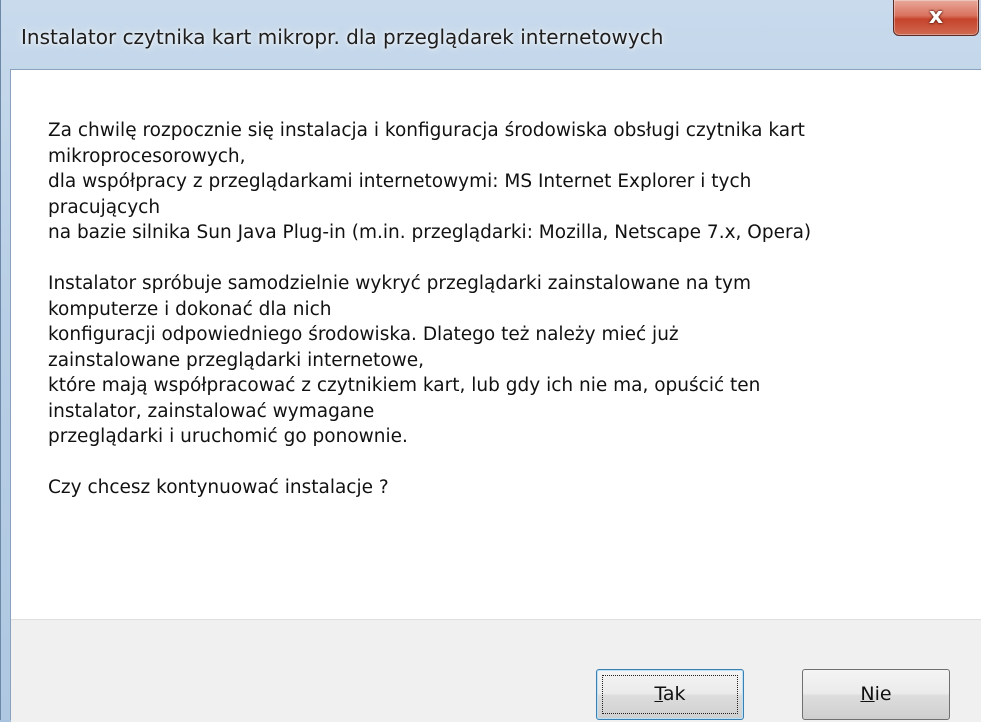 The height and width of the screenshot is (722, 981). What do you see at coordinates (147, 156) in the screenshot?
I see `message-line: mikroprocesorowych,` at bounding box center [147, 156].